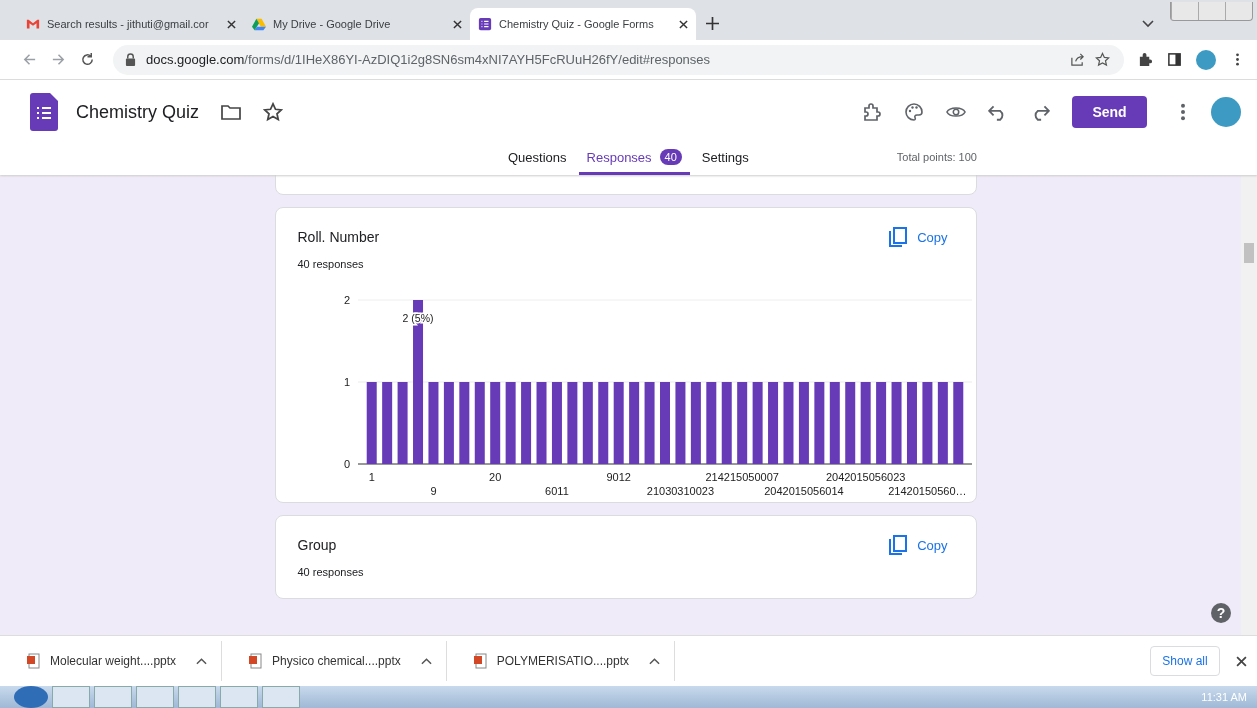  I want to click on form-tab: Questions, so click(537, 158).